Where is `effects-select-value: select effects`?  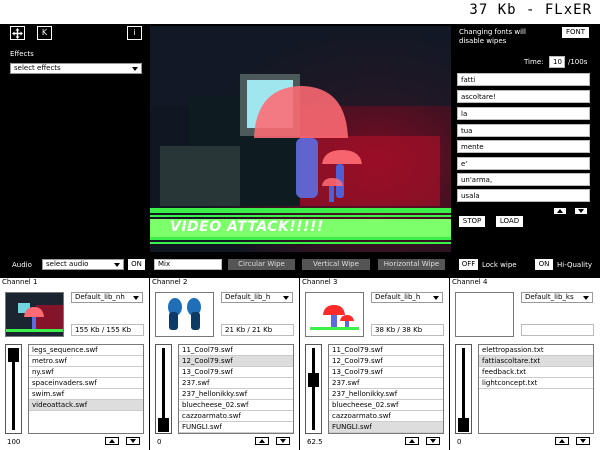 effects-select-value: select effects is located at coordinates (37, 68).